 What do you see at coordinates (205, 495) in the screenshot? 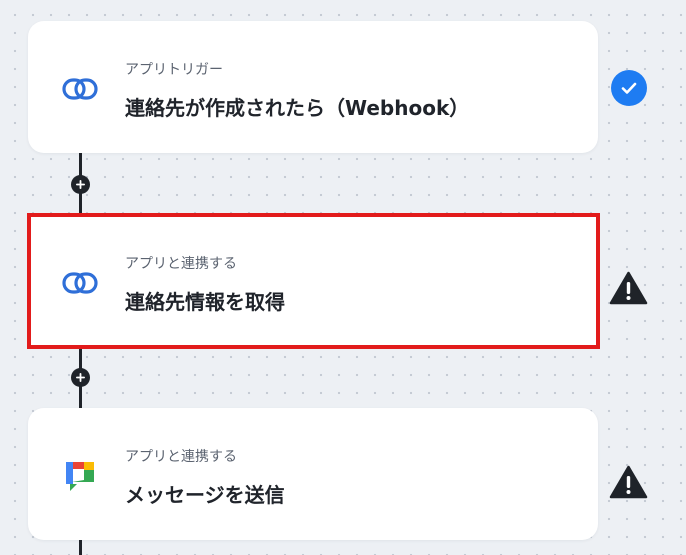
I see `step-title: メッセージを送信` at bounding box center [205, 495].